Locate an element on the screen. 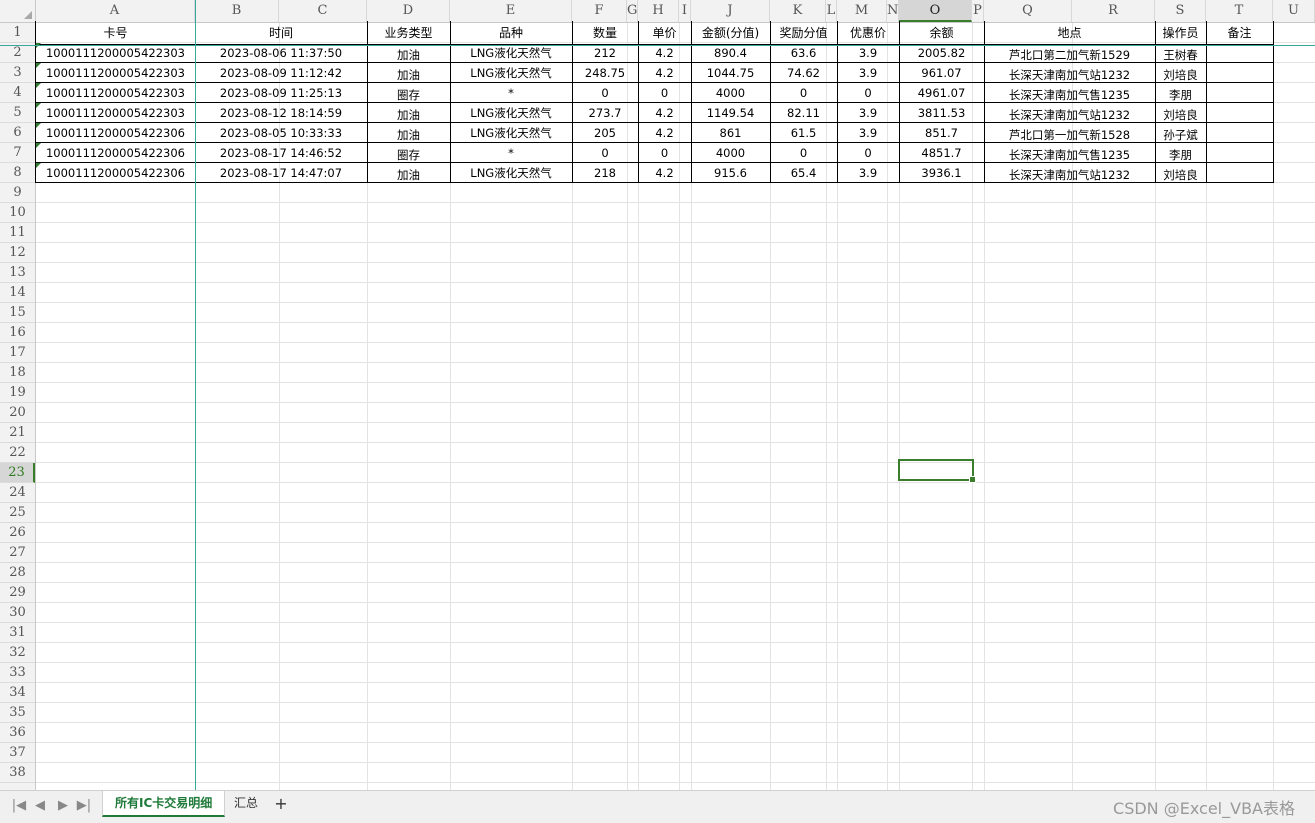 Image resolution: width=1315 pixels, height=823 pixels. row-header-12: 12 is located at coordinates (17, 253).